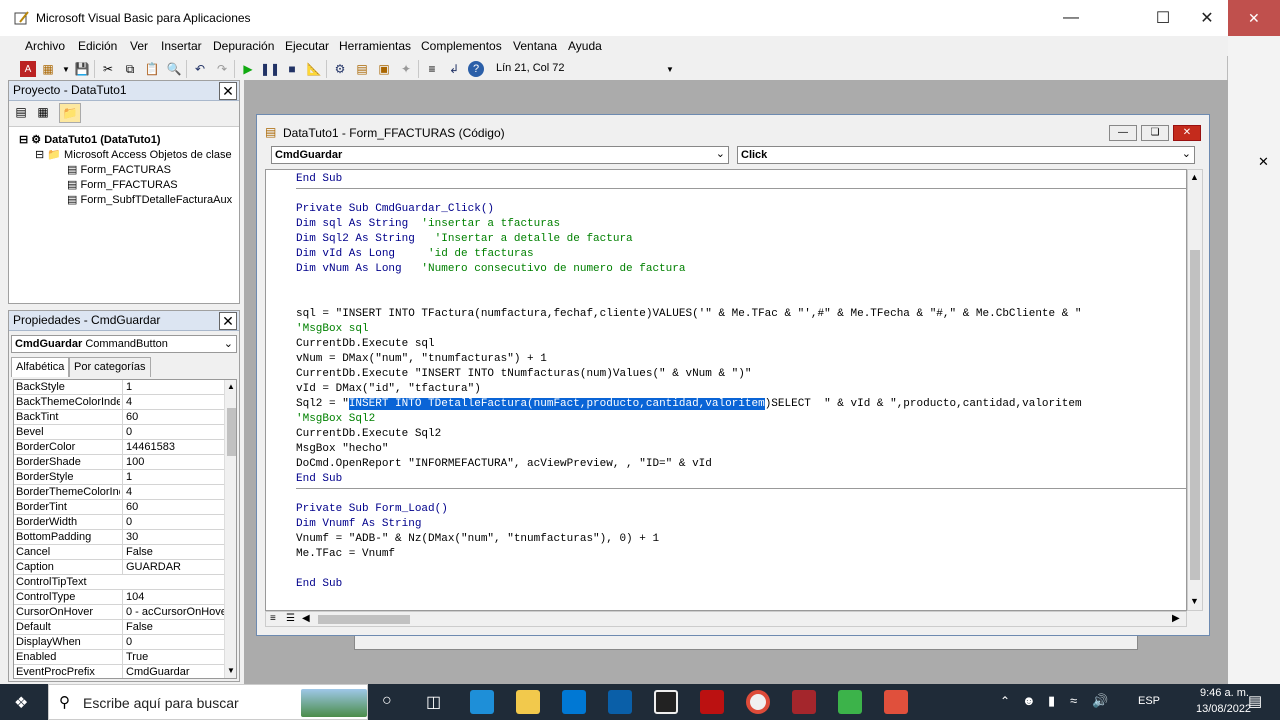 The image size is (1280, 720). Describe the element at coordinates (200, 69) in the screenshot. I see `undo-icon: ↶` at that location.